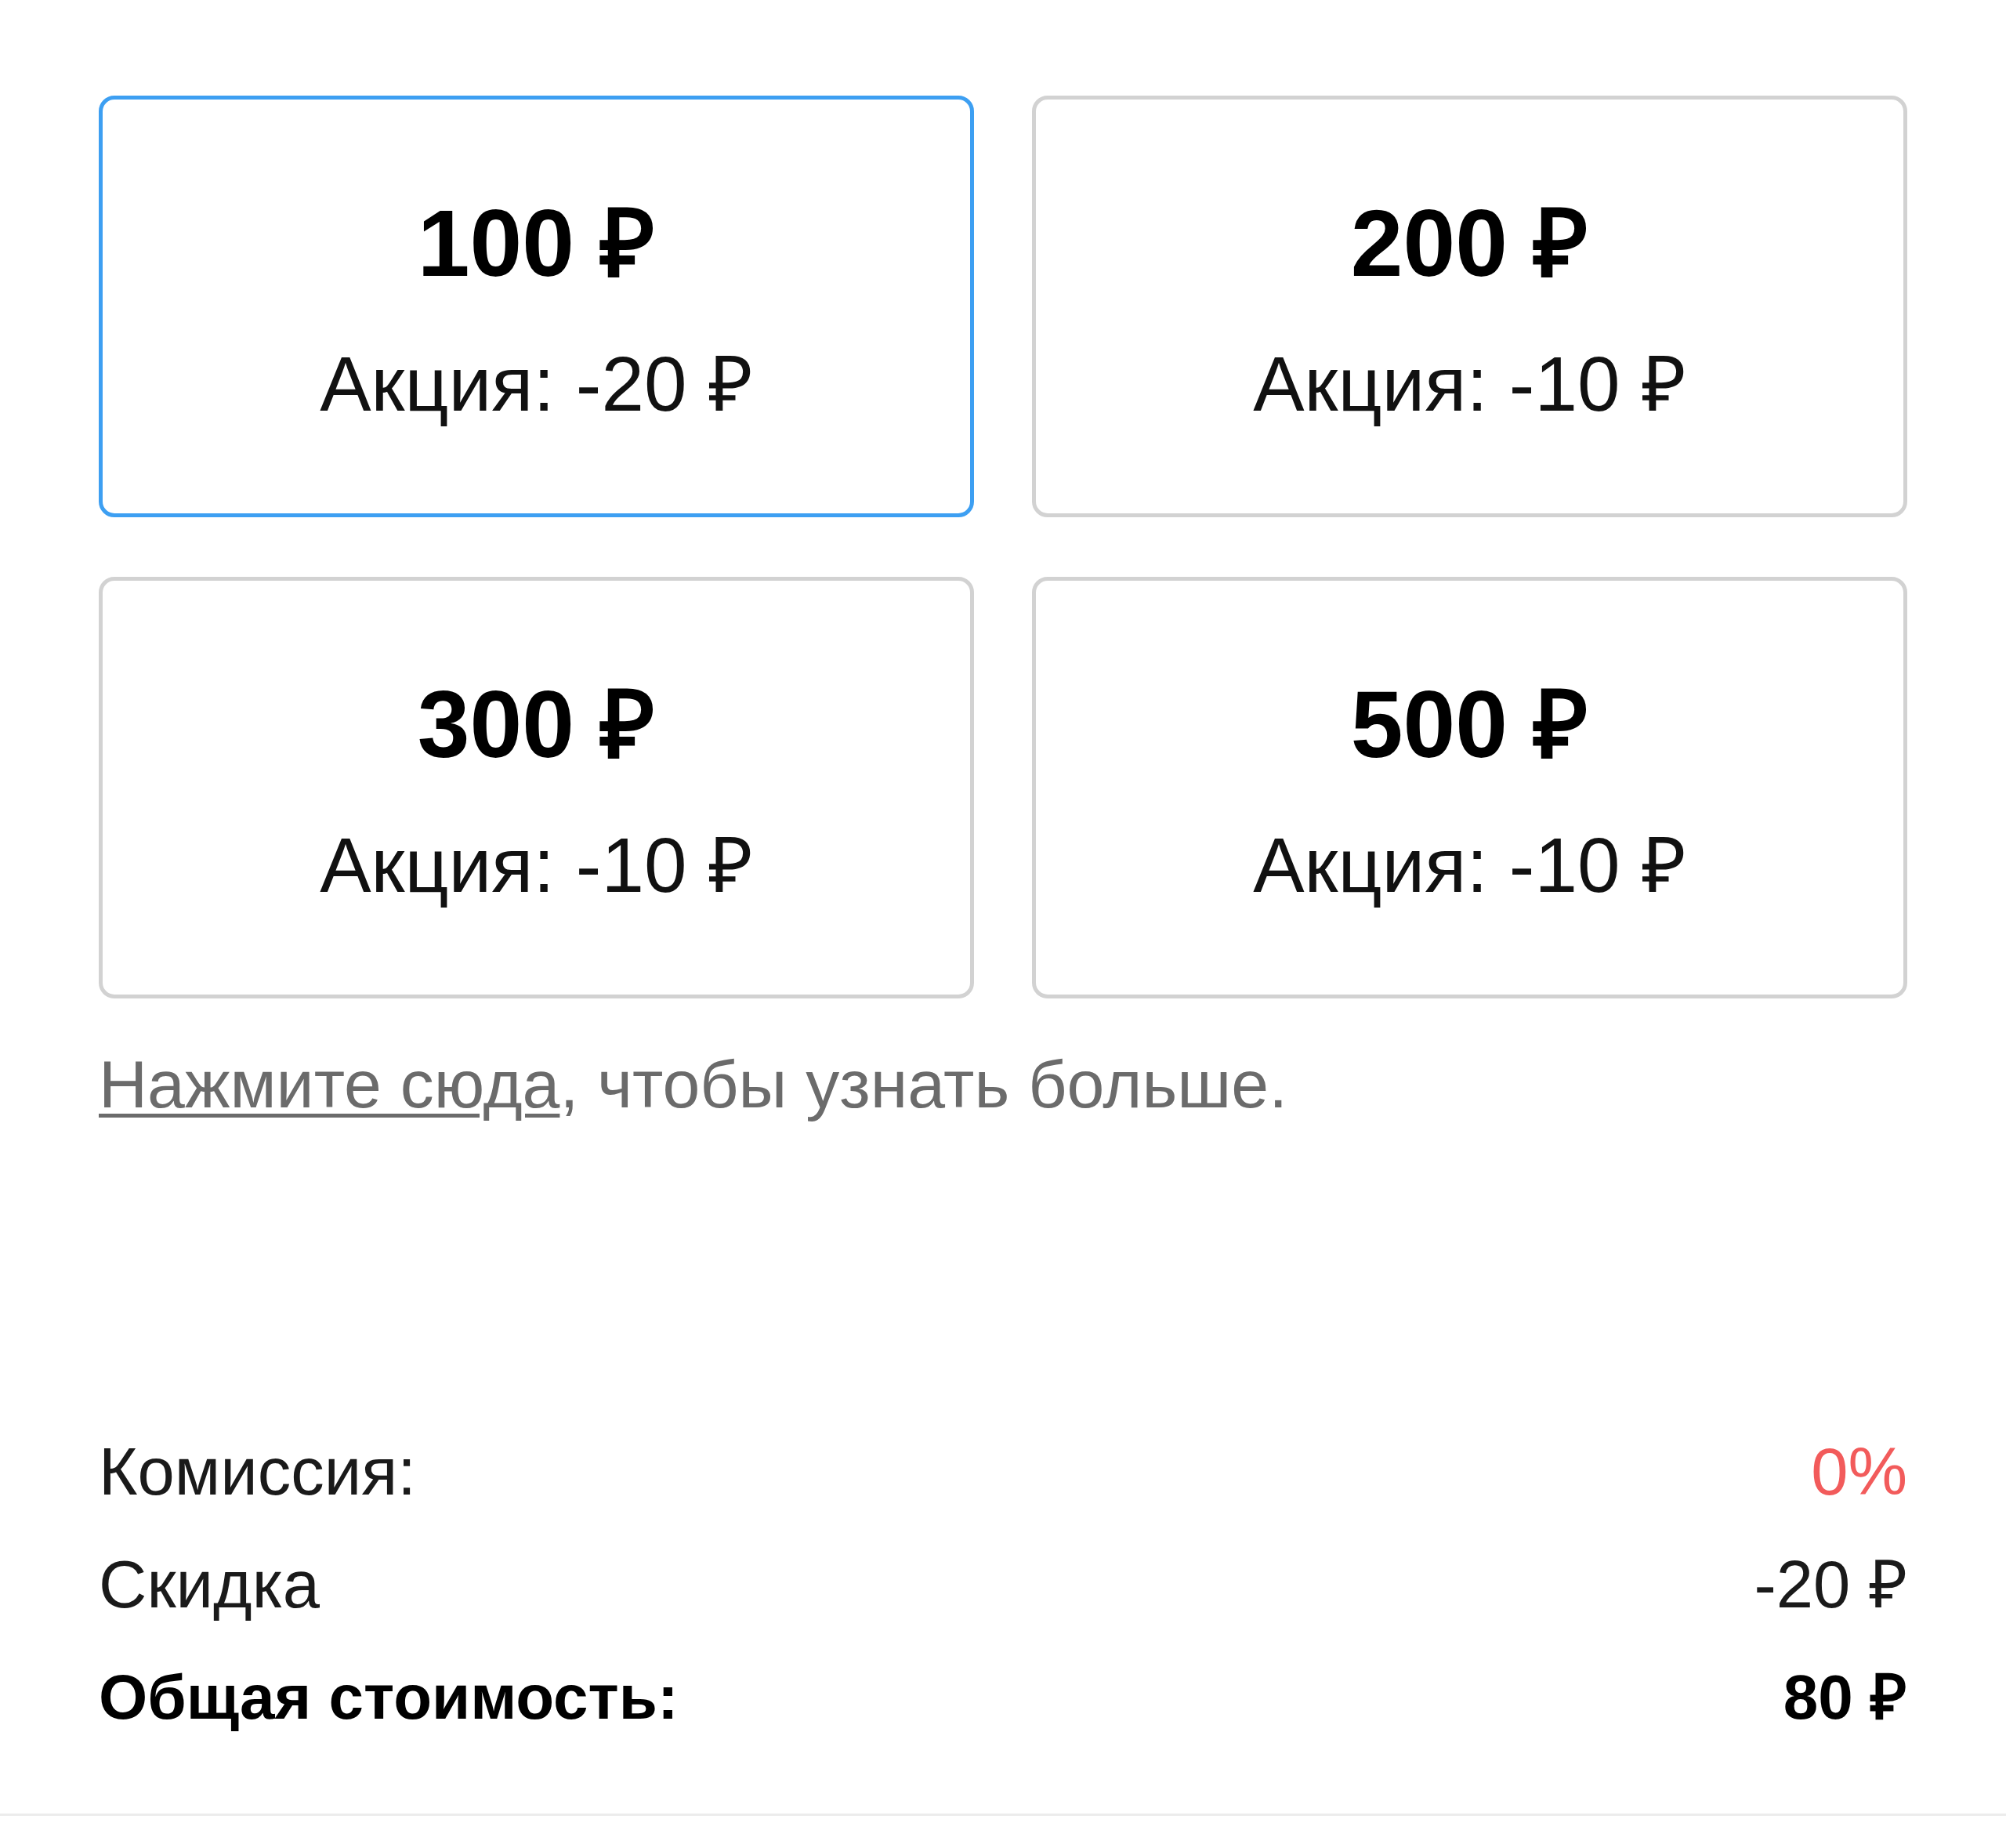 The height and width of the screenshot is (1848, 2006). I want to click on price-option-card: 200 ₽ Акция: -10 ₽, so click(1469, 306).